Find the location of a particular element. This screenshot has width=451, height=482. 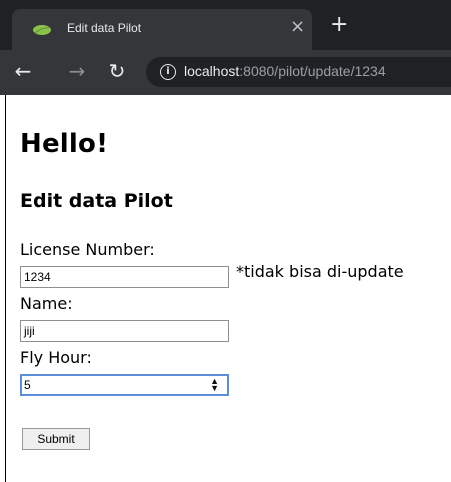

browser-toolbar: ← → ↻ i localhost:8080/pilot/update/1234 is located at coordinates (225, 72).